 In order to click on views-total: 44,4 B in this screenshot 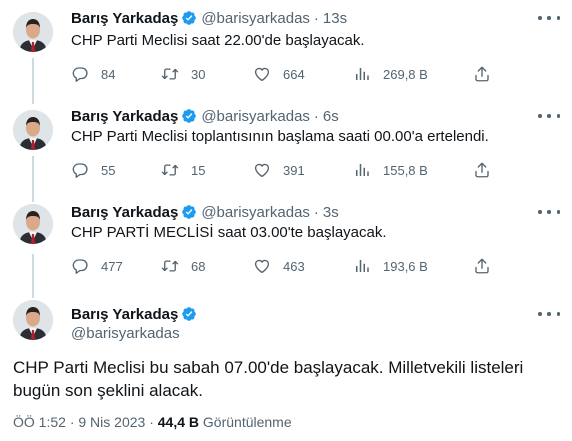, I will do `click(178, 422)`.